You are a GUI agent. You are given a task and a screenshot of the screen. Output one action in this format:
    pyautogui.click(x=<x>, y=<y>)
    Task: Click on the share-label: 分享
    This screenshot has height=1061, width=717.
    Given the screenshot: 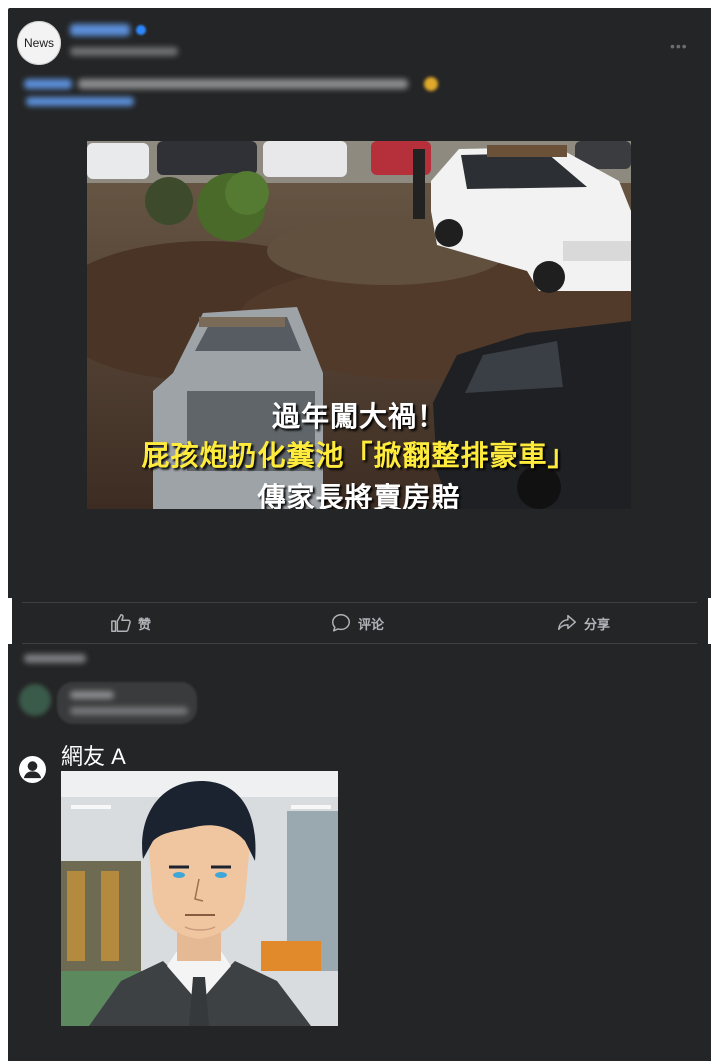 What is the action you would take?
    pyautogui.click(x=597, y=624)
    